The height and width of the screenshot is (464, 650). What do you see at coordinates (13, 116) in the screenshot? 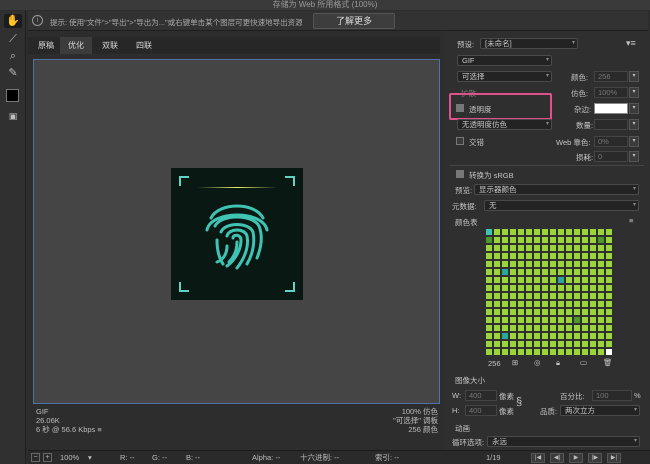
I see `toggle-slices-icon: ▣` at bounding box center [13, 116].